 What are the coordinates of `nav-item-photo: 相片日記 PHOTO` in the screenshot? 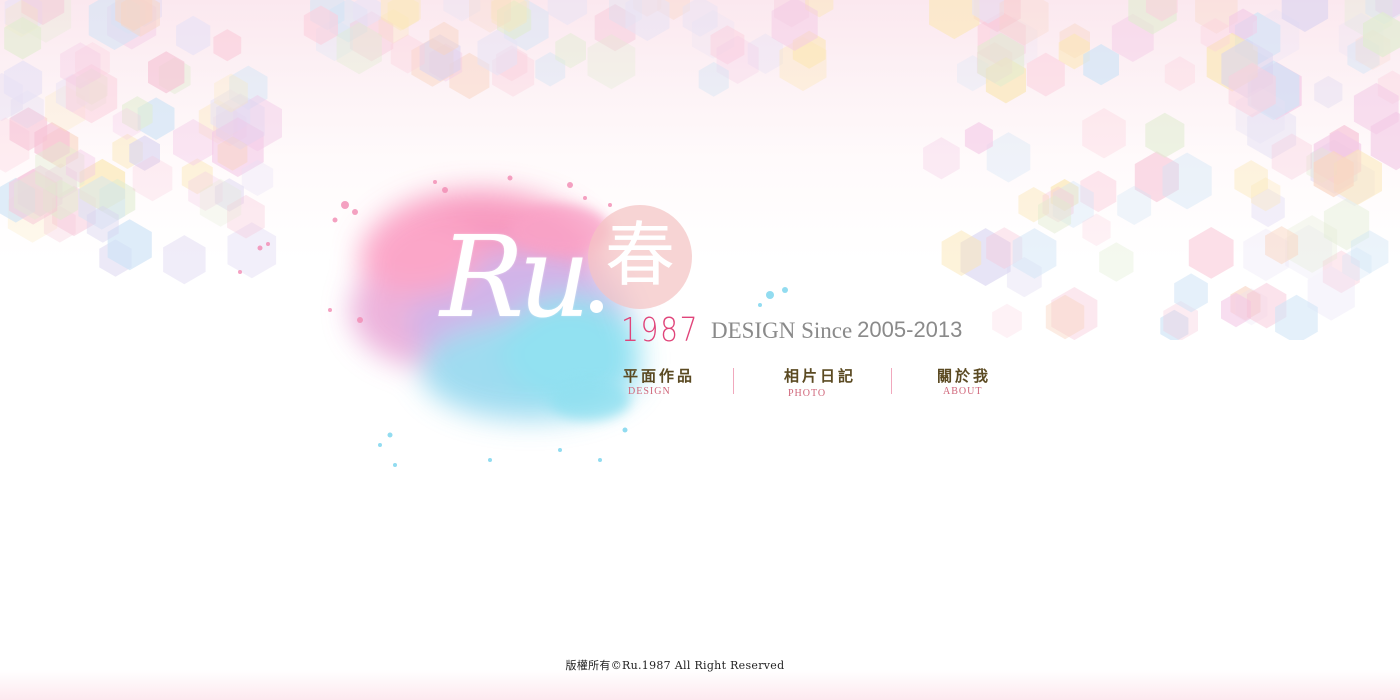 It's located at (820, 383).